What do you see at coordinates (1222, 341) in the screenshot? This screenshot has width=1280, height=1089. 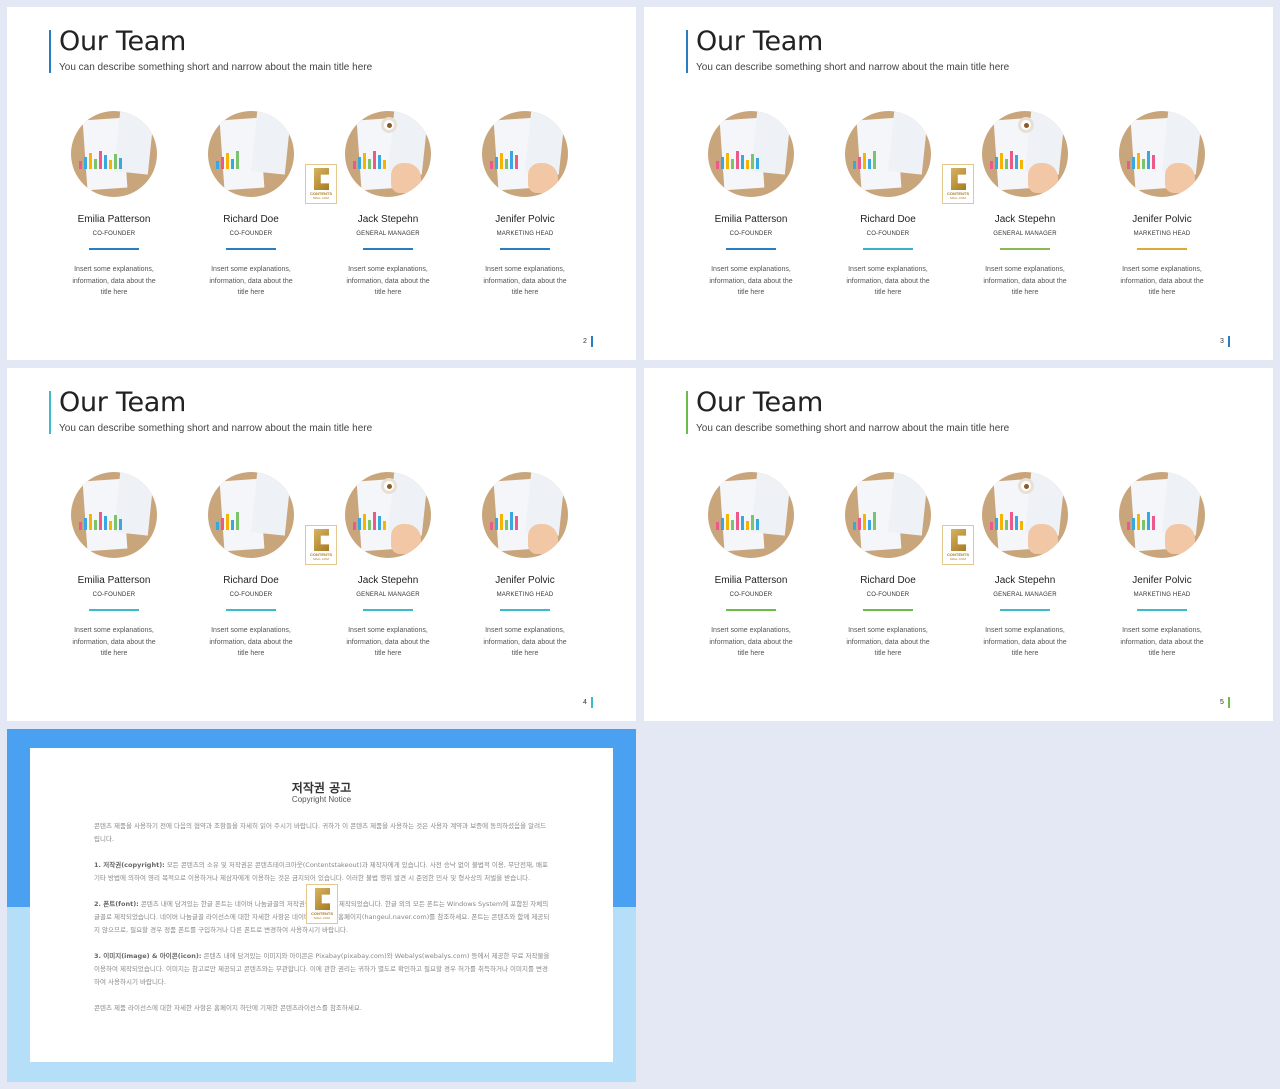 I see `page-number: 3` at bounding box center [1222, 341].